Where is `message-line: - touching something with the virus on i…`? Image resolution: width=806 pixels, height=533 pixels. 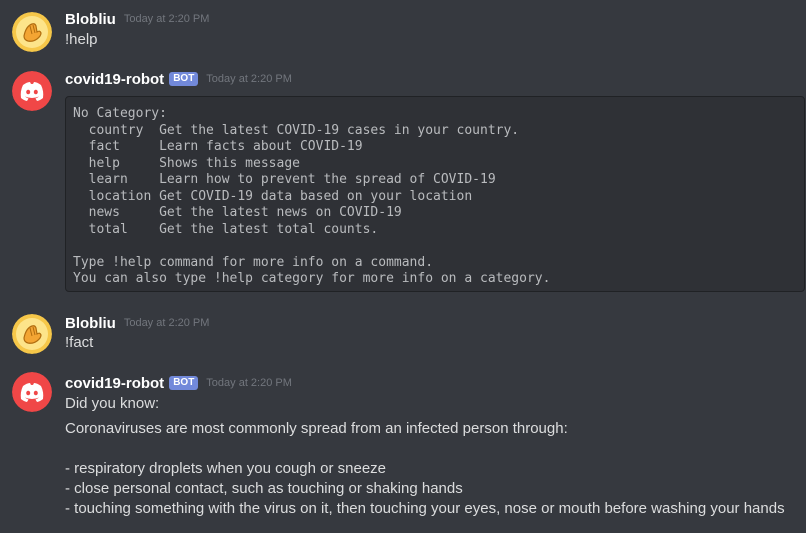 message-line: - touching something with the virus on i… is located at coordinates (425, 508).